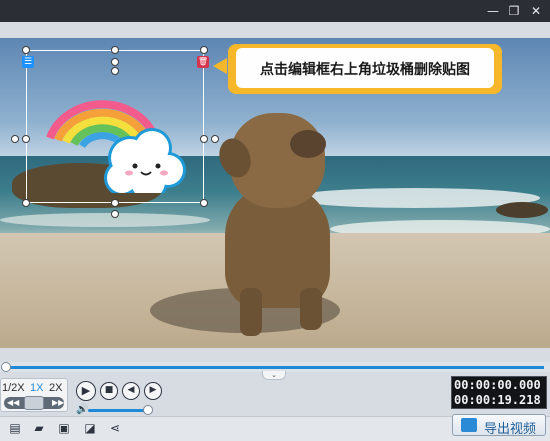  I want to click on speed-half: 1/2X, so click(13, 388).